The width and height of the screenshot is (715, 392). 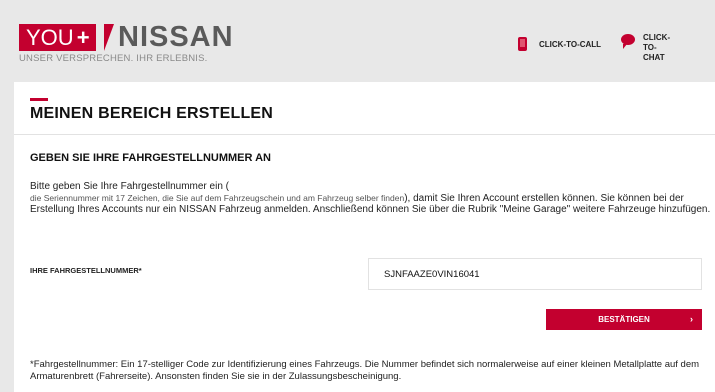 I want to click on logo-nissan: NISSAN, so click(x=176, y=37).